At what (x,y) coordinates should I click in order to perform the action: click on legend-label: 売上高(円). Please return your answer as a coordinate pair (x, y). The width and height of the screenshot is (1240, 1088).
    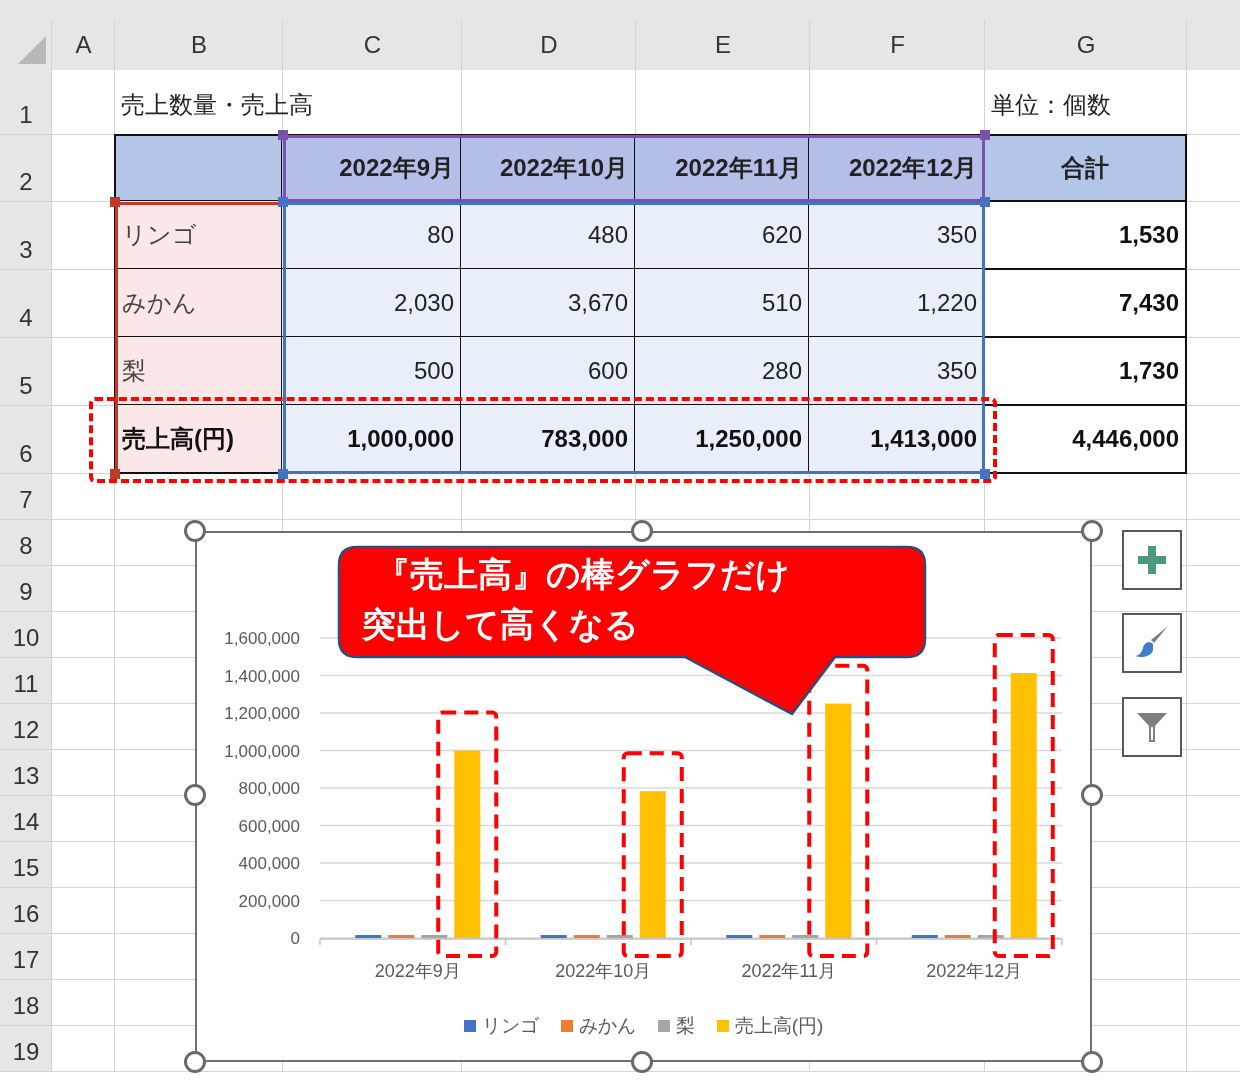
    Looking at the image, I should click on (779, 1026).